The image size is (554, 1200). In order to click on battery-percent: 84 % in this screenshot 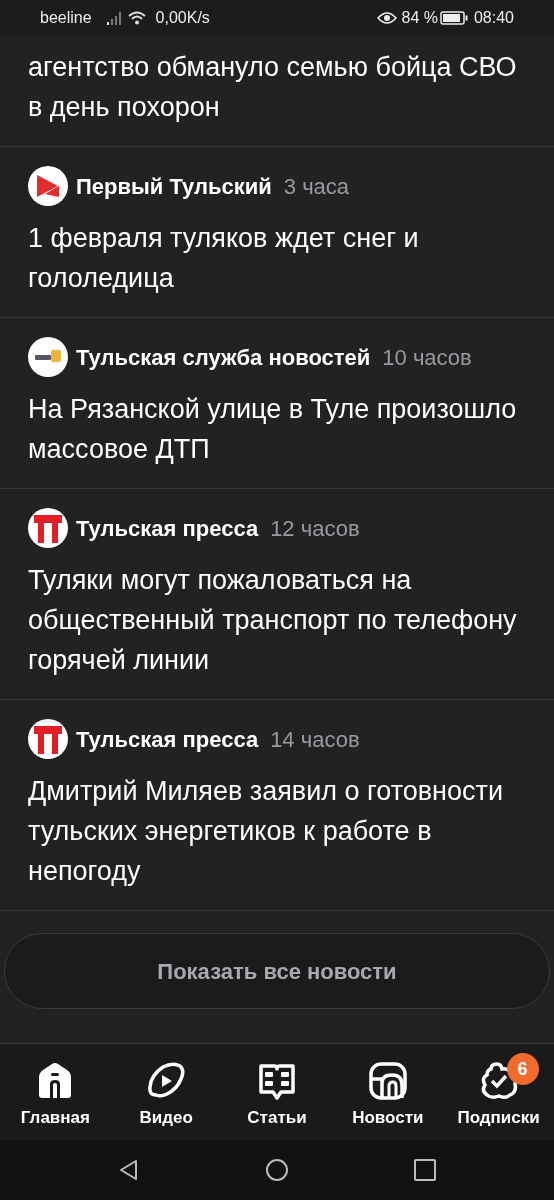, I will do `click(419, 18)`.